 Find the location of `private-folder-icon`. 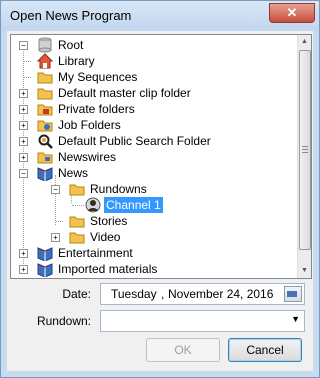

private-folder-icon is located at coordinates (45, 110).